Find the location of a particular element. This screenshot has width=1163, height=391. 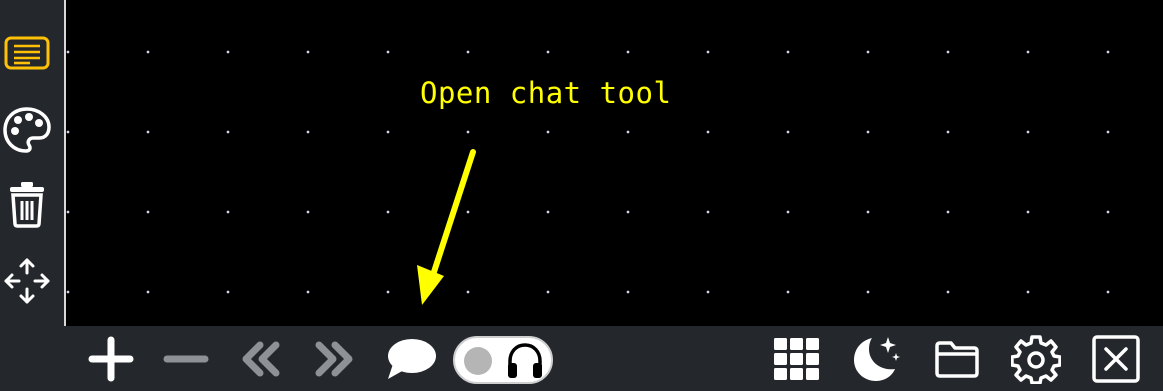

minus-icon is located at coordinates (186, 359).